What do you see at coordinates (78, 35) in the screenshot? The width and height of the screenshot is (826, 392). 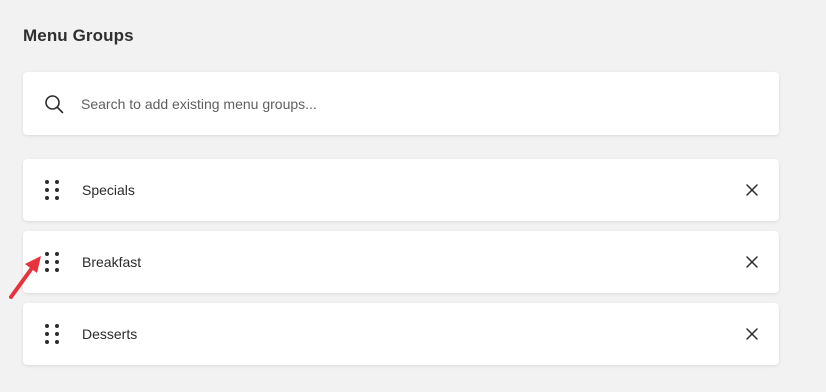 I see `page-title: Menu Groups` at bounding box center [78, 35].